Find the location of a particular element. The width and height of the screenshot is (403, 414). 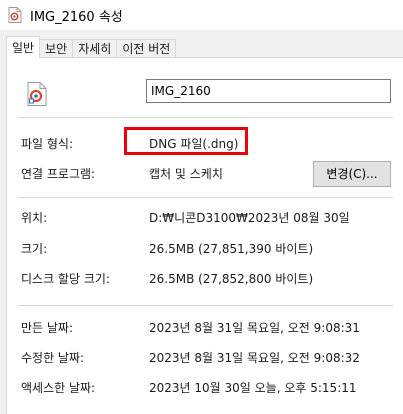

size-label: 크기: is located at coordinates (34, 249).